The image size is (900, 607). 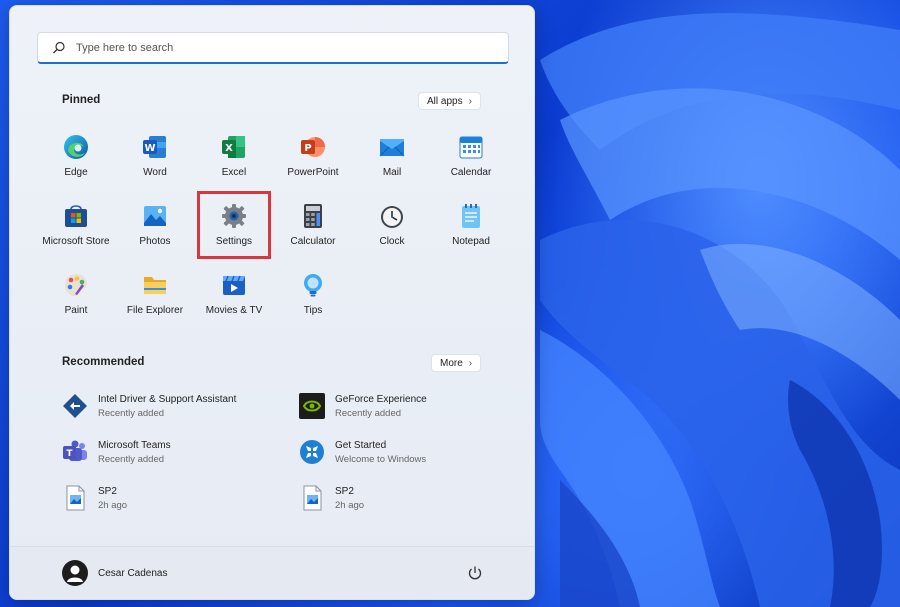 I want to click on pinned-app-photos: Photos, so click(x=155, y=230).